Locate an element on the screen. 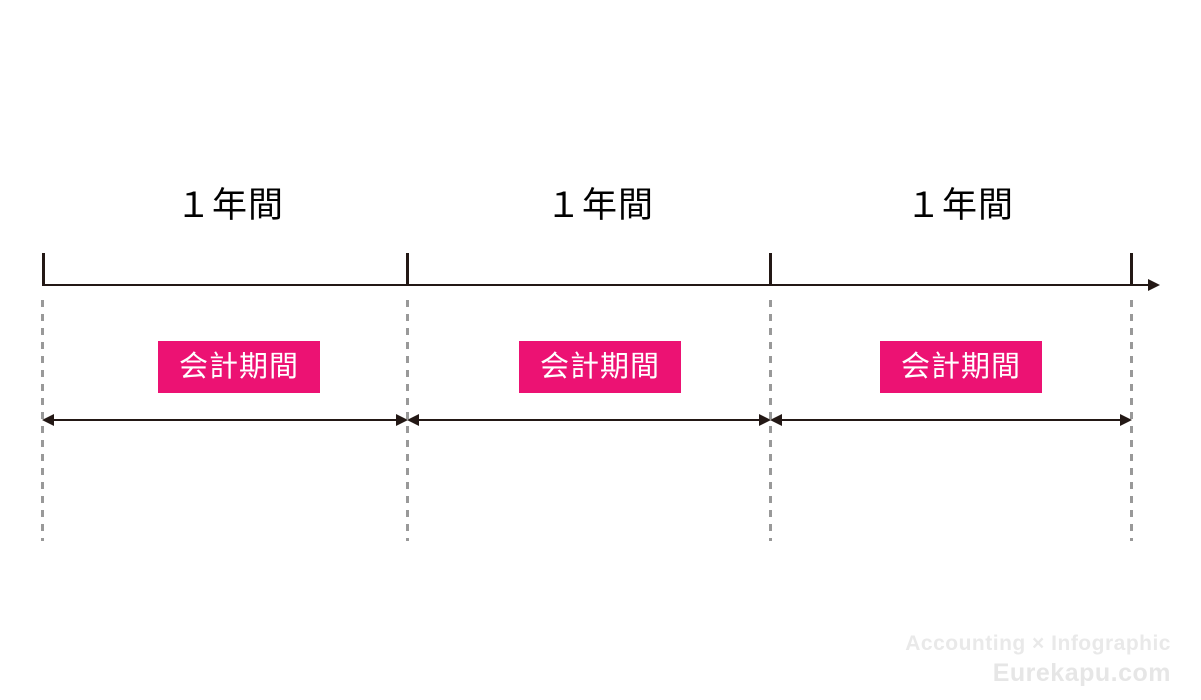 Image resolution: width=1201 pixels, height=700 pixels. accounting-period-chip-3: 会計期間 is located at coordinates (961, 367).